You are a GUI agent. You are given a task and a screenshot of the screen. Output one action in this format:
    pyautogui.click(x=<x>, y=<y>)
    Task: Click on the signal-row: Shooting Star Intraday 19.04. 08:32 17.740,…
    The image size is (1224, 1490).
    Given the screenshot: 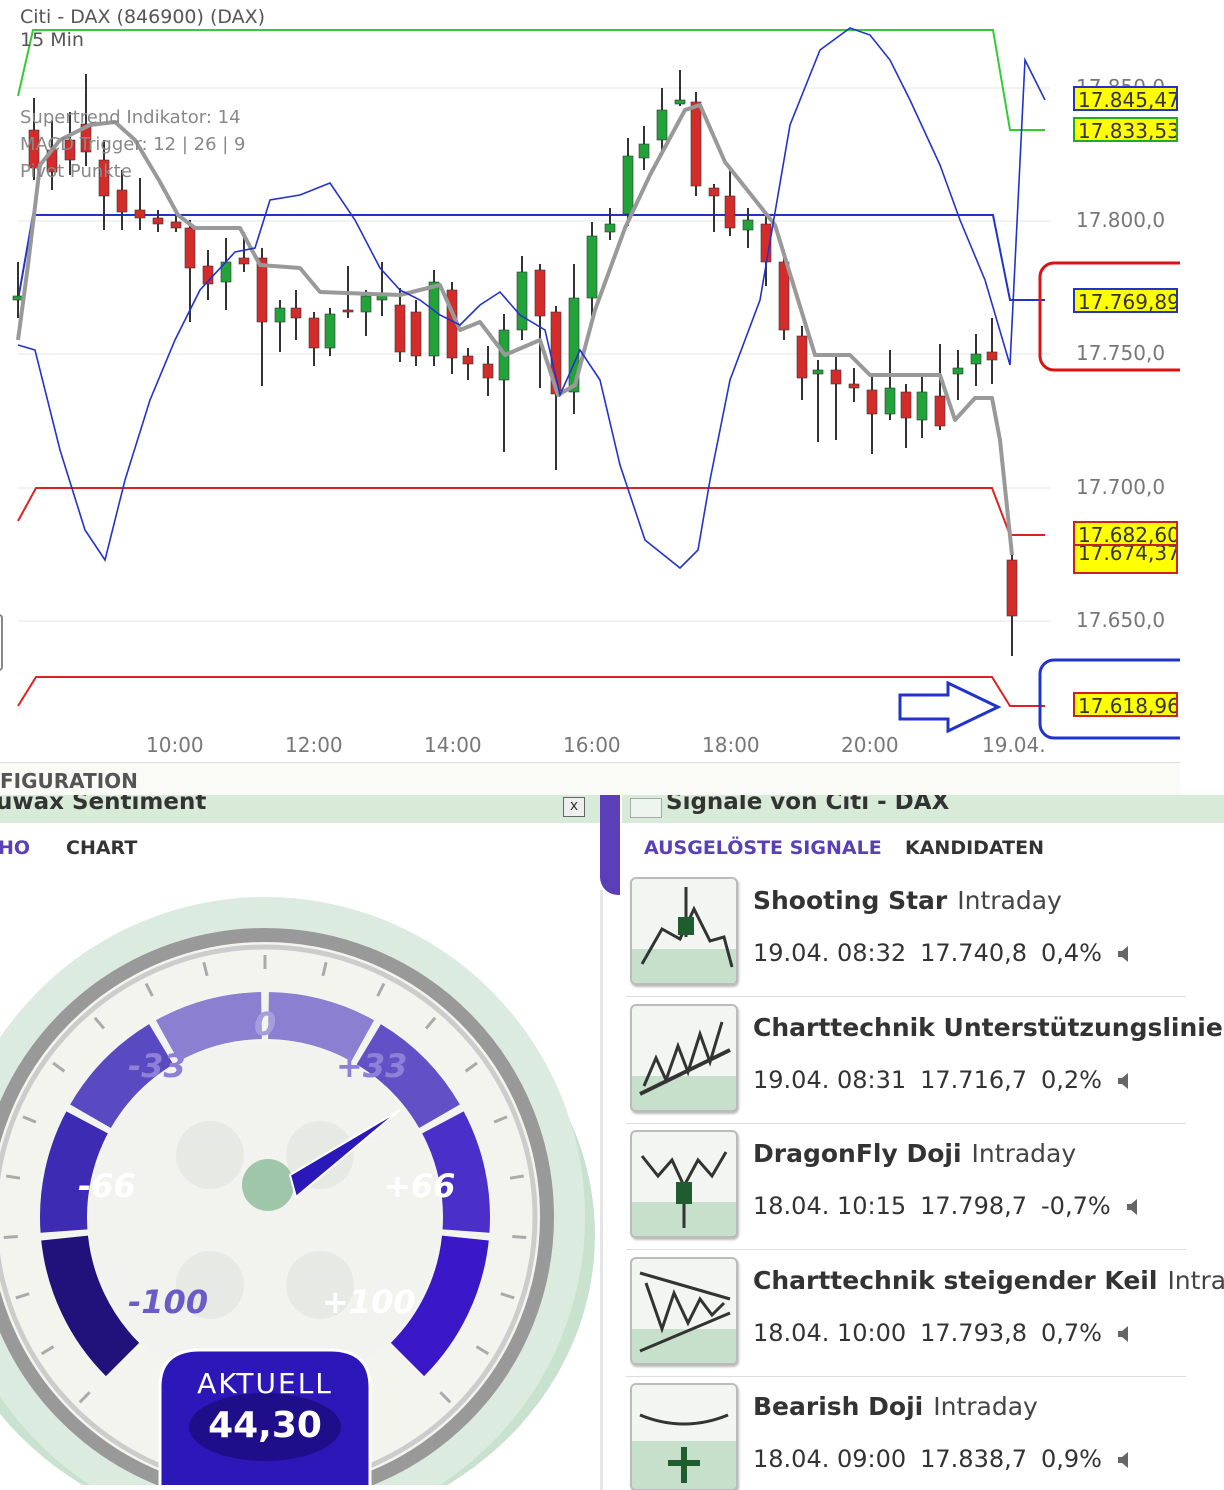 What is the action you would take?
    pyautogui.click(x=904, y=934)
    